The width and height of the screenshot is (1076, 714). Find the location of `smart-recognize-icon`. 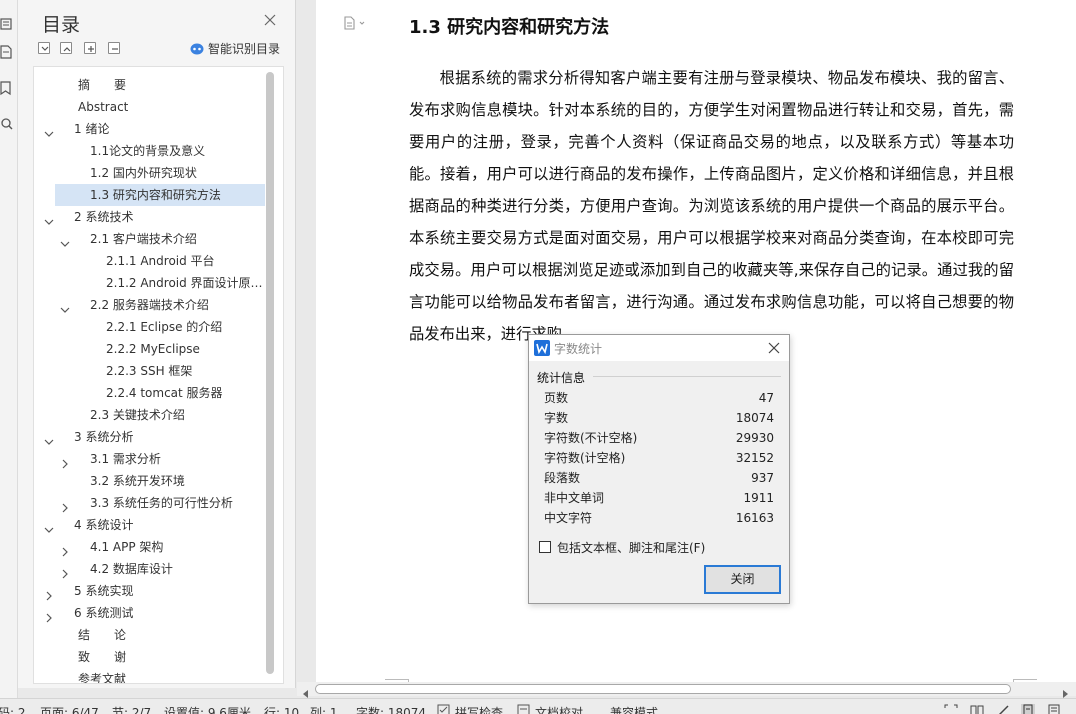

smart-recognize-icon is located at coordinates (197, 49).